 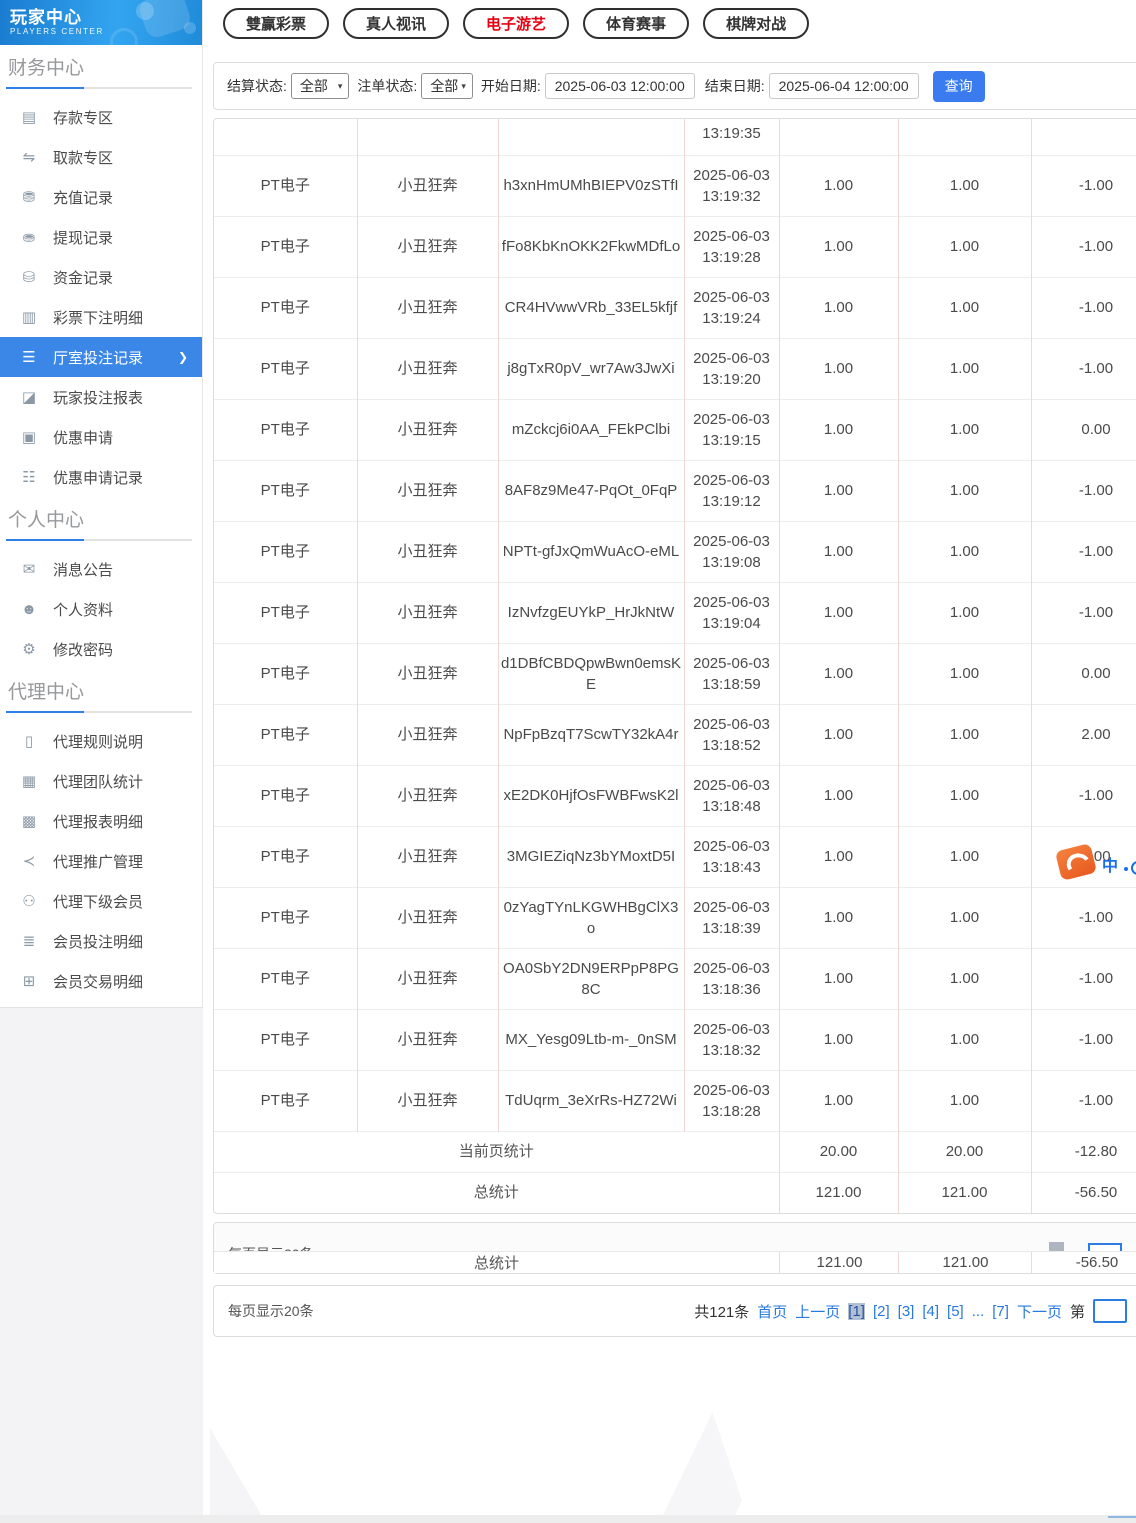 I want to click on gear-icon: ⚙, so click(x=29, y=649).